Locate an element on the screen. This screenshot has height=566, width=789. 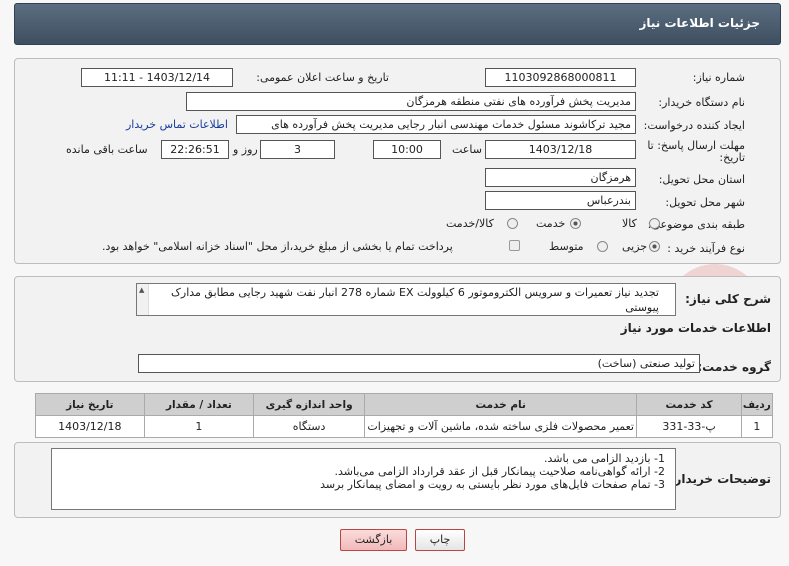
treasury-payment-checkbox is located at coordinates (514, 245).